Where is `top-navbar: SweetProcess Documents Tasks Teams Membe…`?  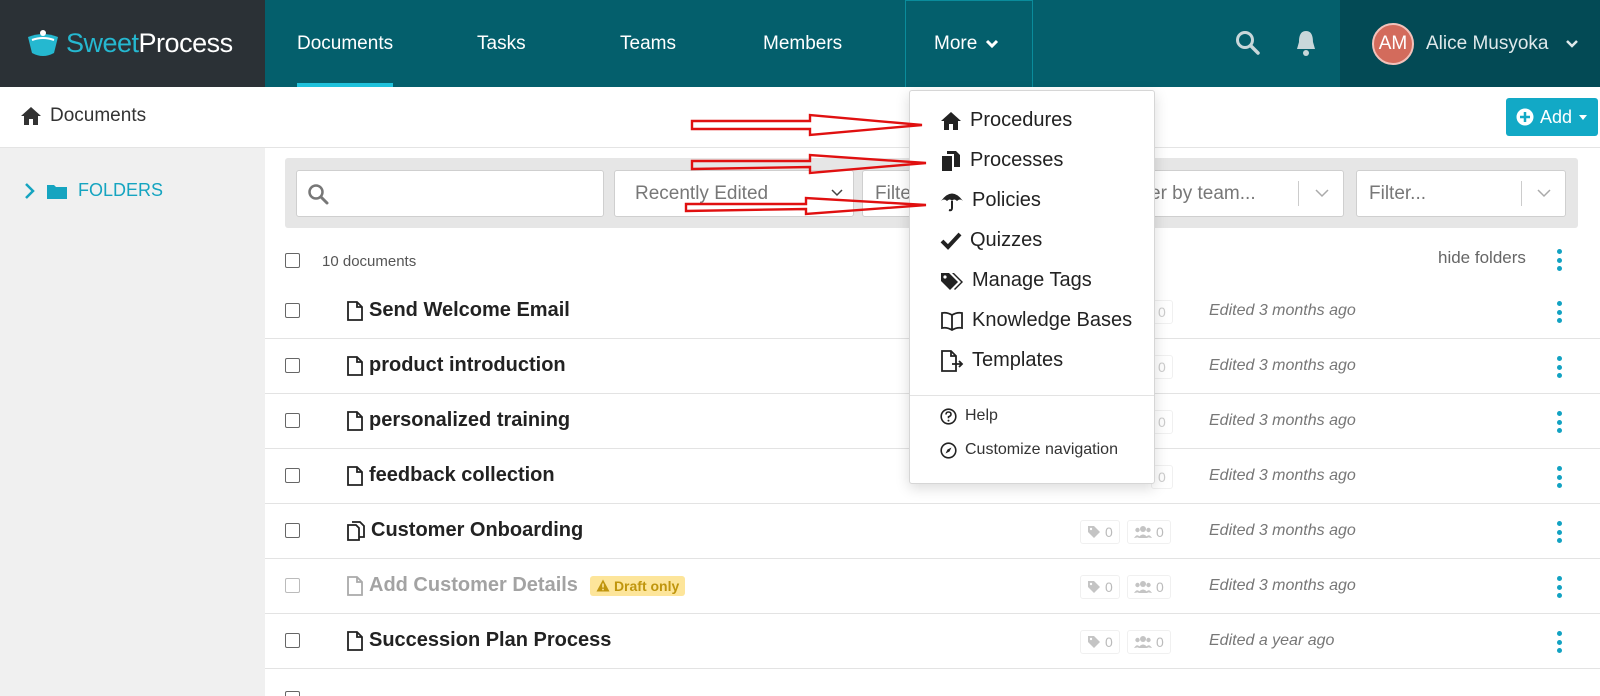
top-navbar: SweetProcess Documents Tasks Teams Membe… is located at coordinates (800, 45).